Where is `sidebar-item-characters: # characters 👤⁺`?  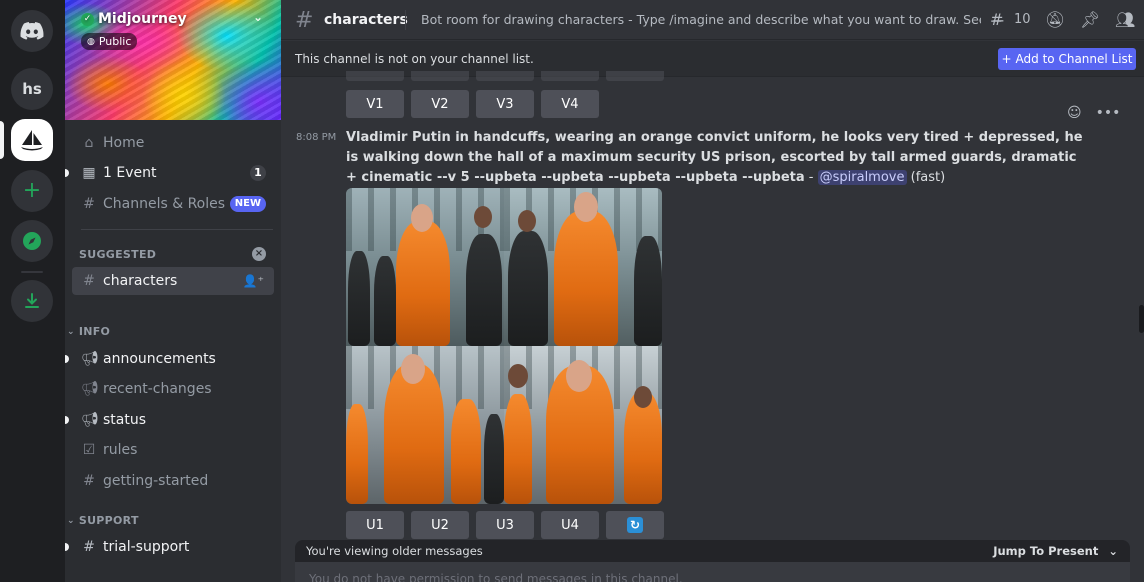
sidebar-item-characters: # characters 👤⁺ is located at coordinates (173, 281).